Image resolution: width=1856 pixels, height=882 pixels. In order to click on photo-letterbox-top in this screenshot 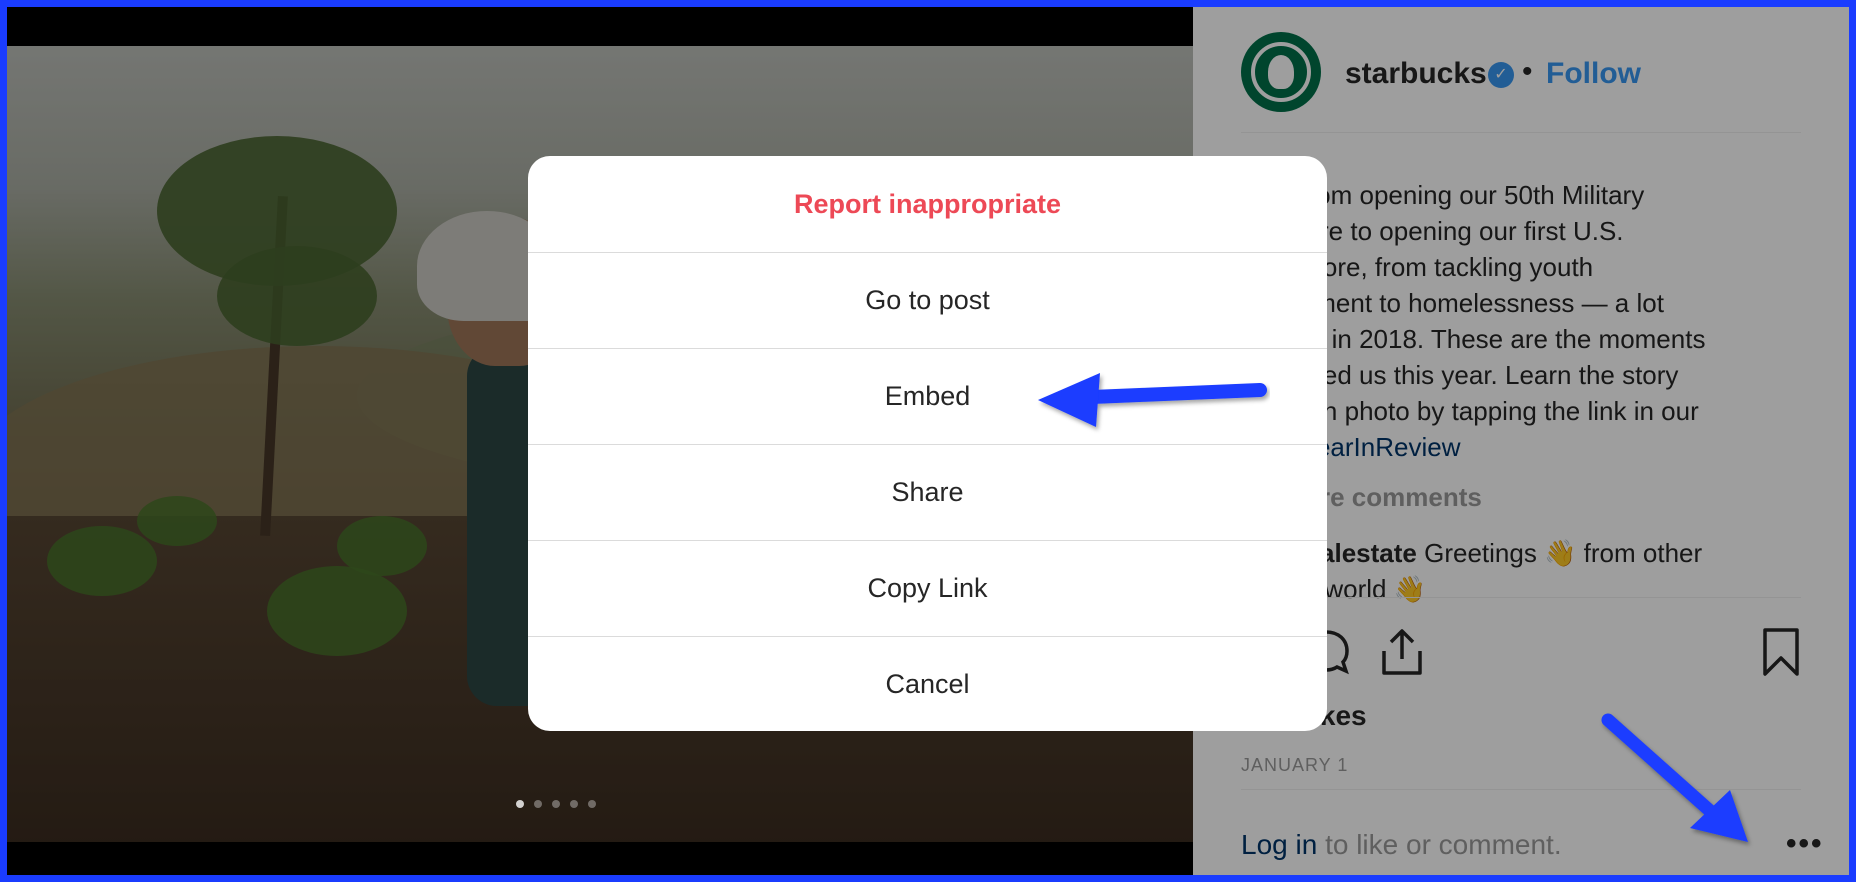, I will do `click(600, 26)`.